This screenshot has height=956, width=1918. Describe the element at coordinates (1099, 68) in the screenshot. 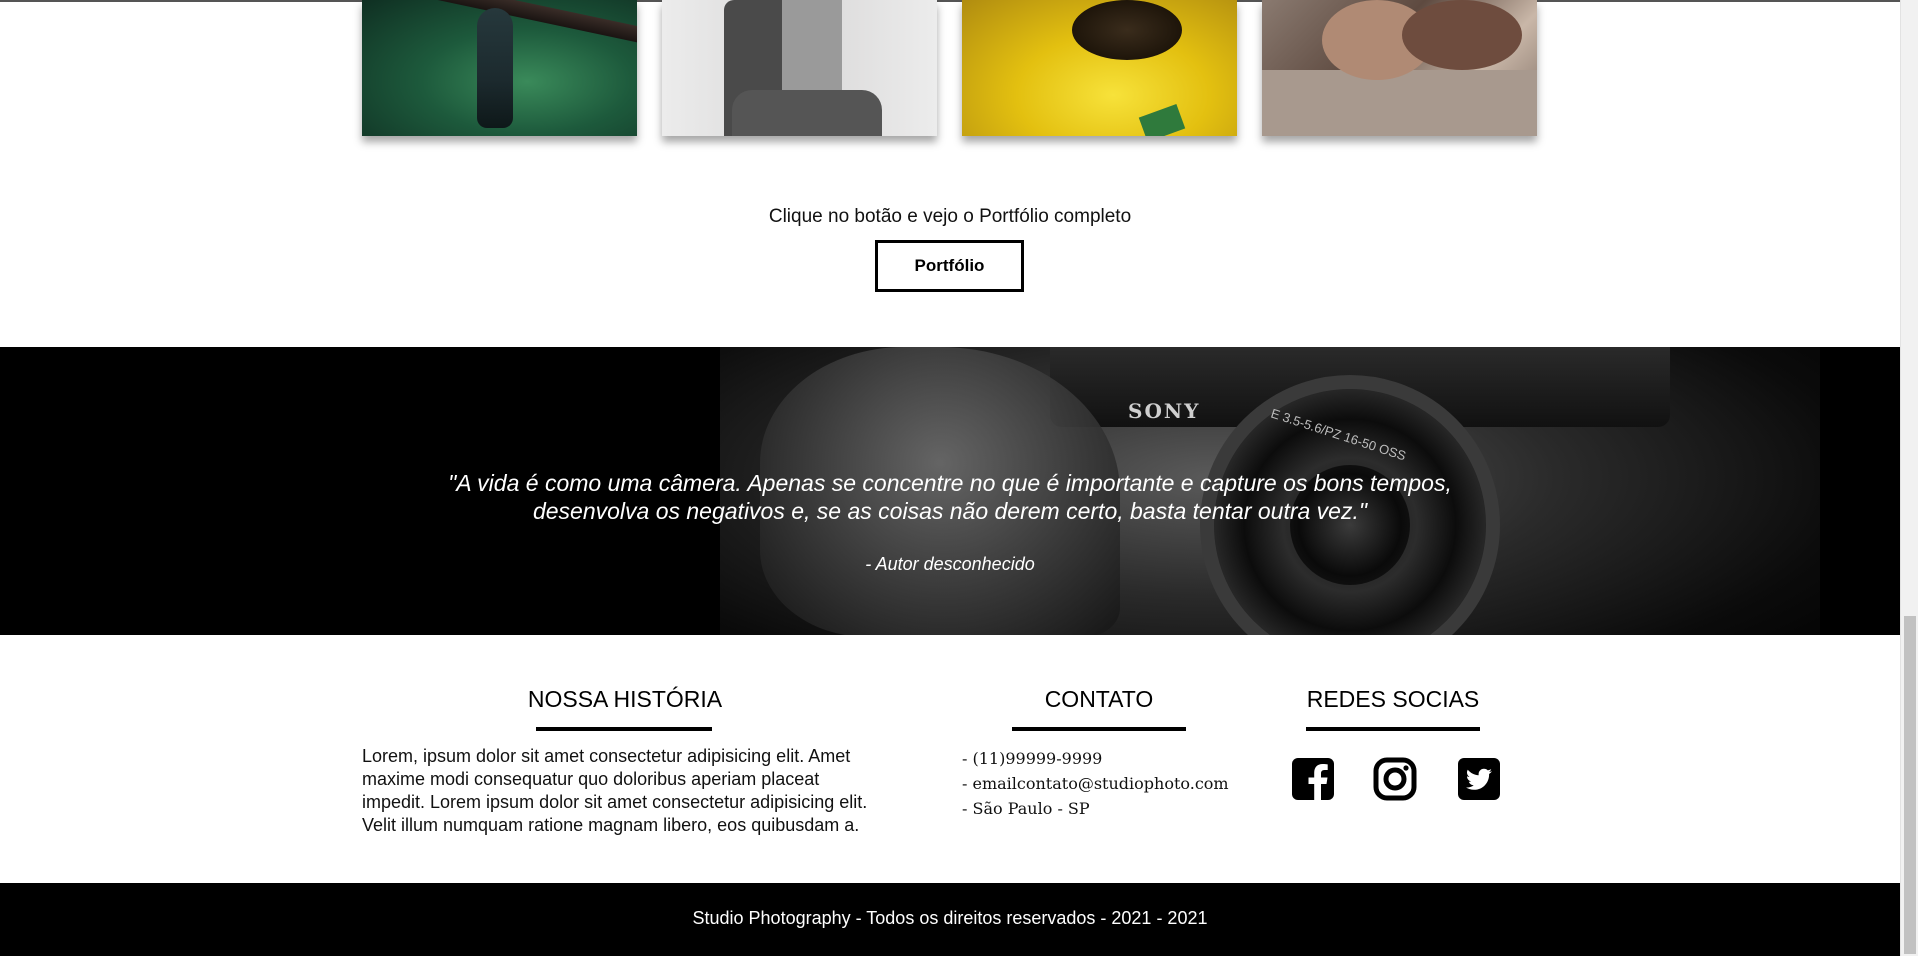

I see `bee-flower-photo` at that location.